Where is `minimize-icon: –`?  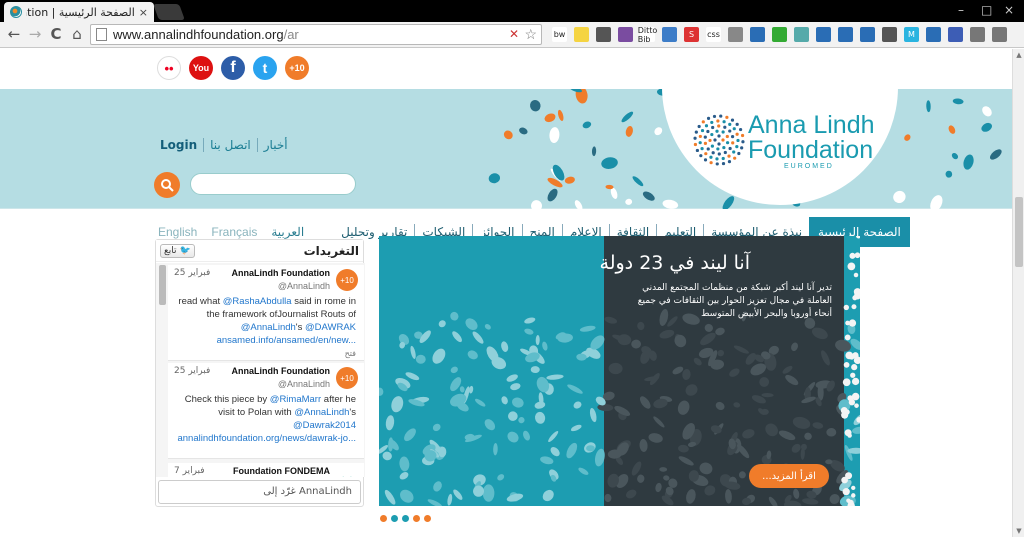 minimize-icon: – is located at coordinates (961, 10).